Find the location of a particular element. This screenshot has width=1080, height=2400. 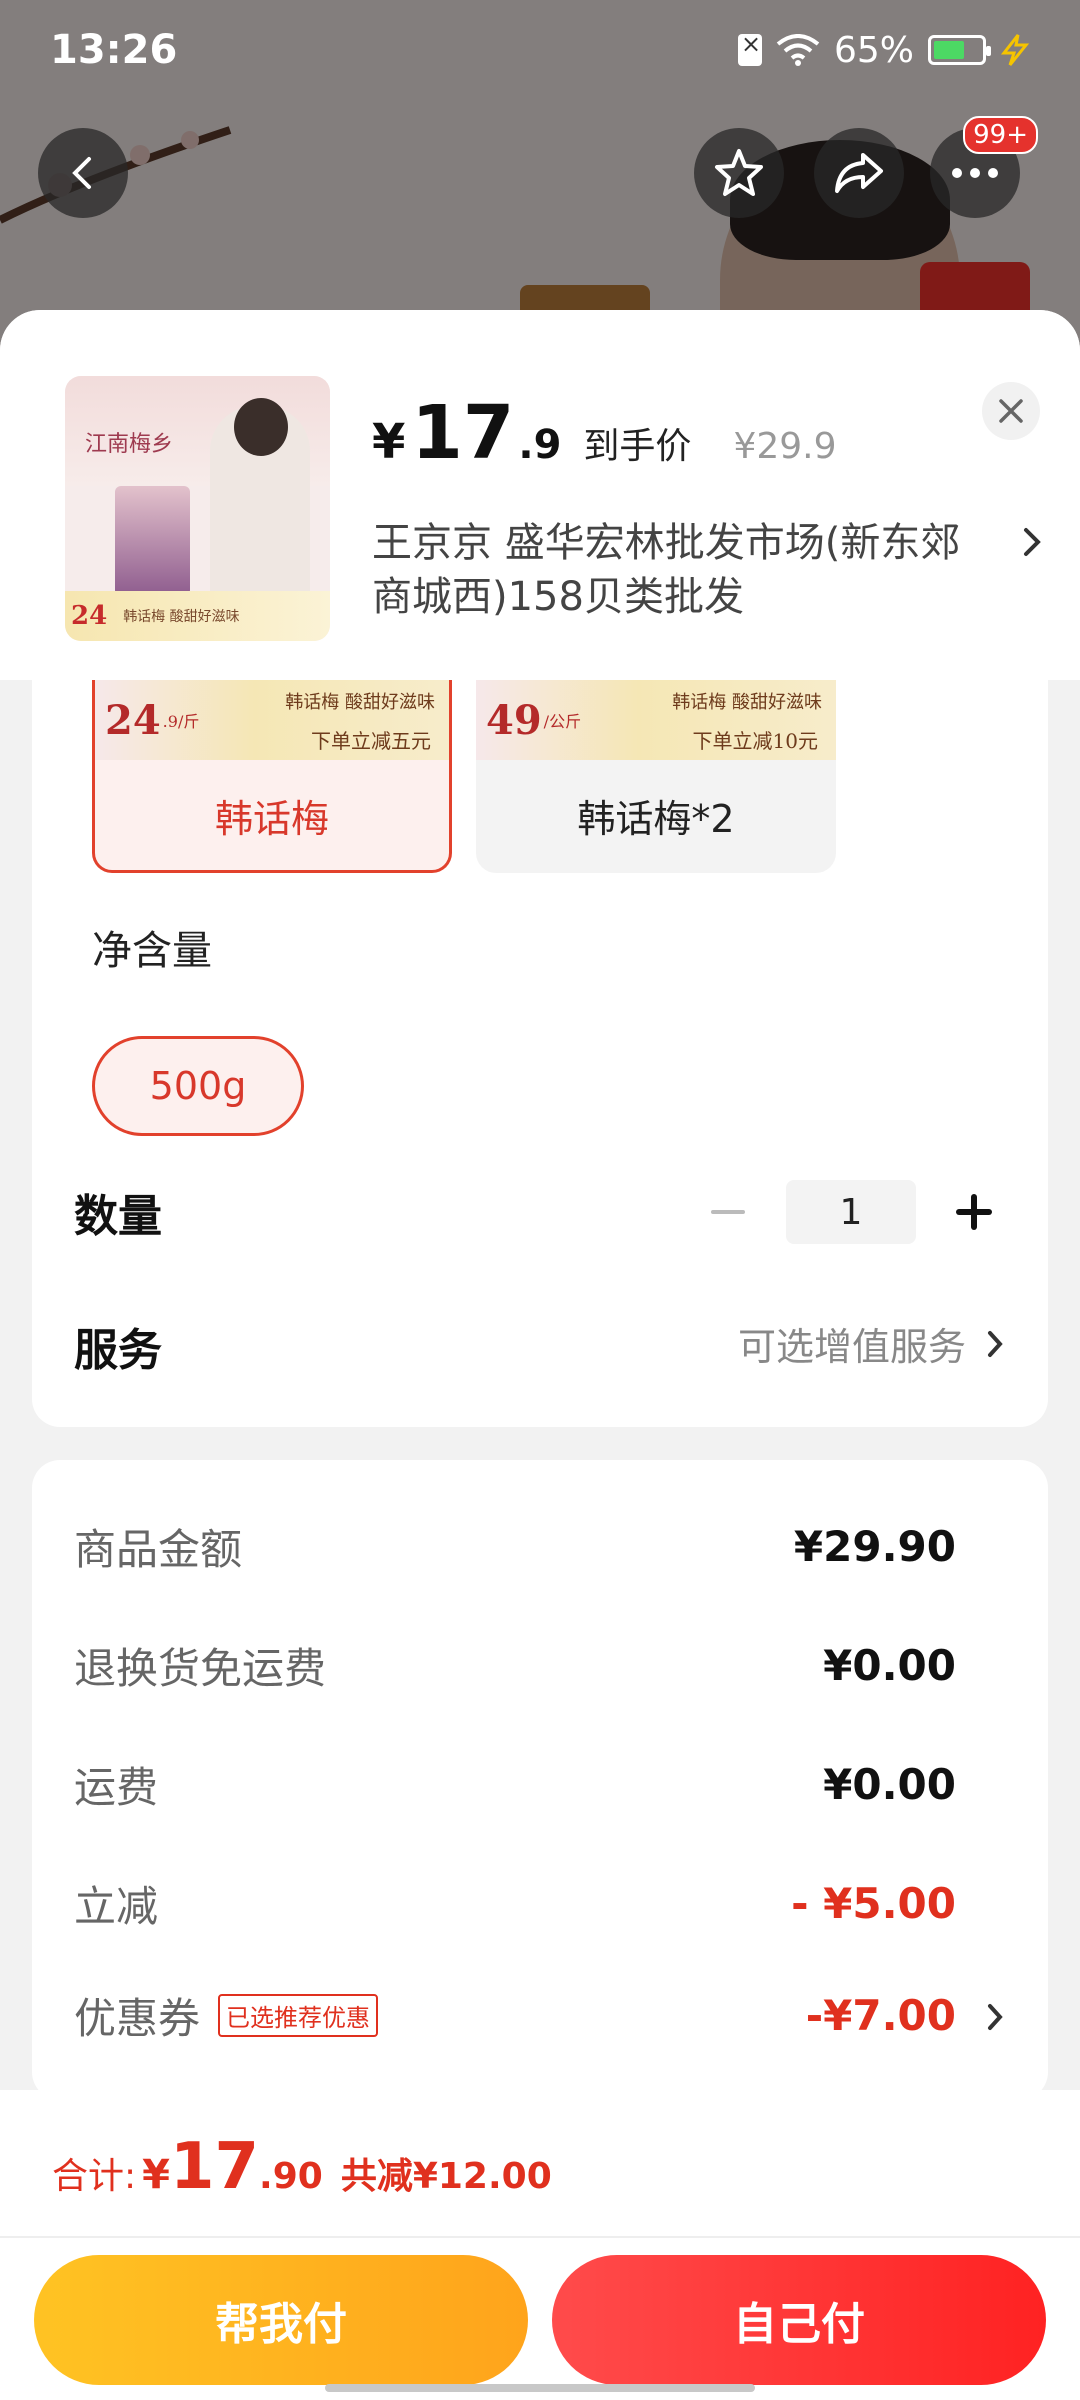

message-count-badge: 99+ is located at coordinates (1000, 135).